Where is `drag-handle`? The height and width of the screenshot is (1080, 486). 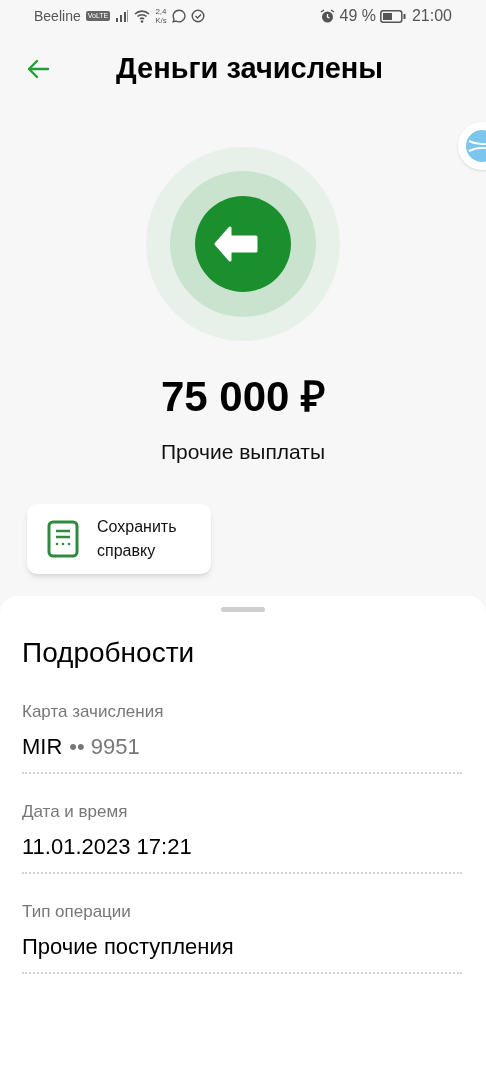 drag-handle is located at coordinates (243, 609).